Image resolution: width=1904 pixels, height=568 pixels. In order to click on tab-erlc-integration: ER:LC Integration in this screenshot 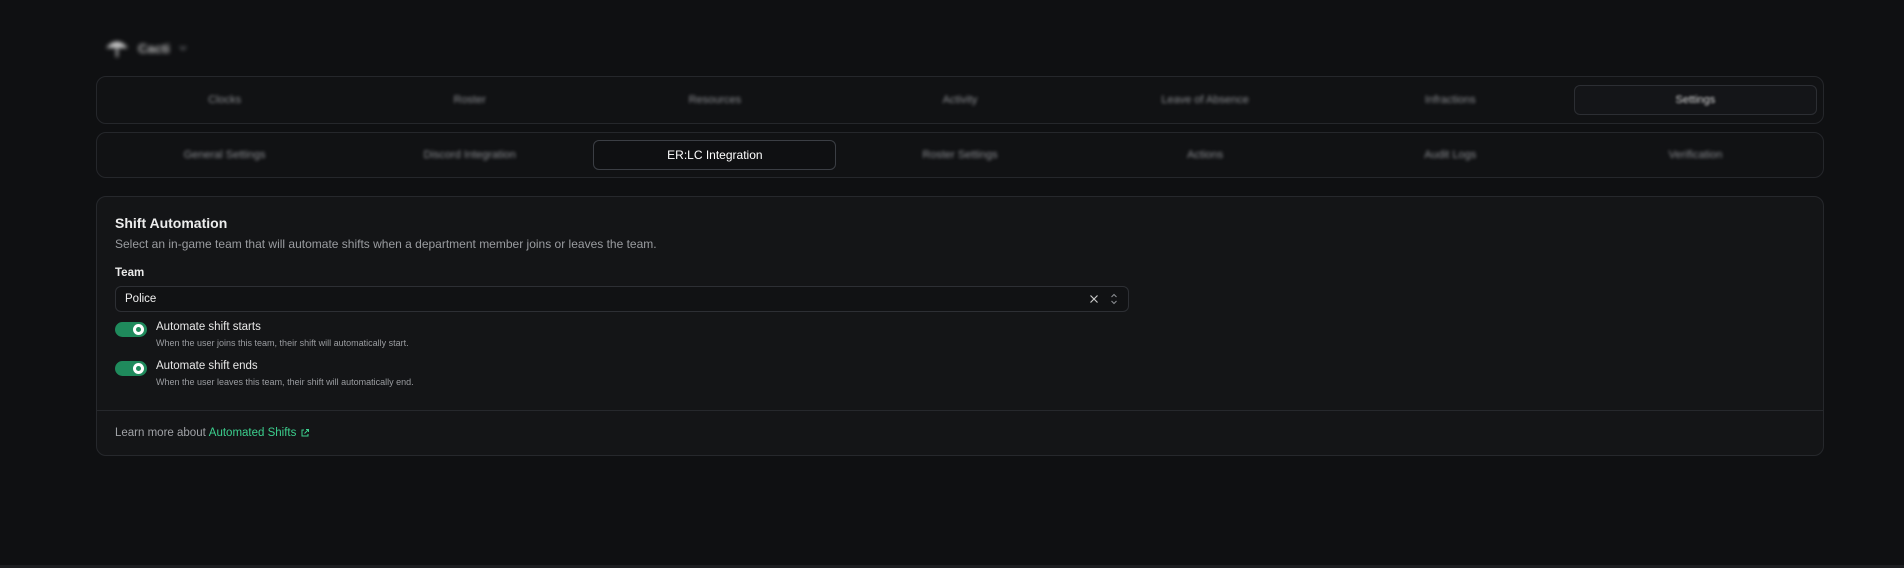, I will do `click(715, 155)`.